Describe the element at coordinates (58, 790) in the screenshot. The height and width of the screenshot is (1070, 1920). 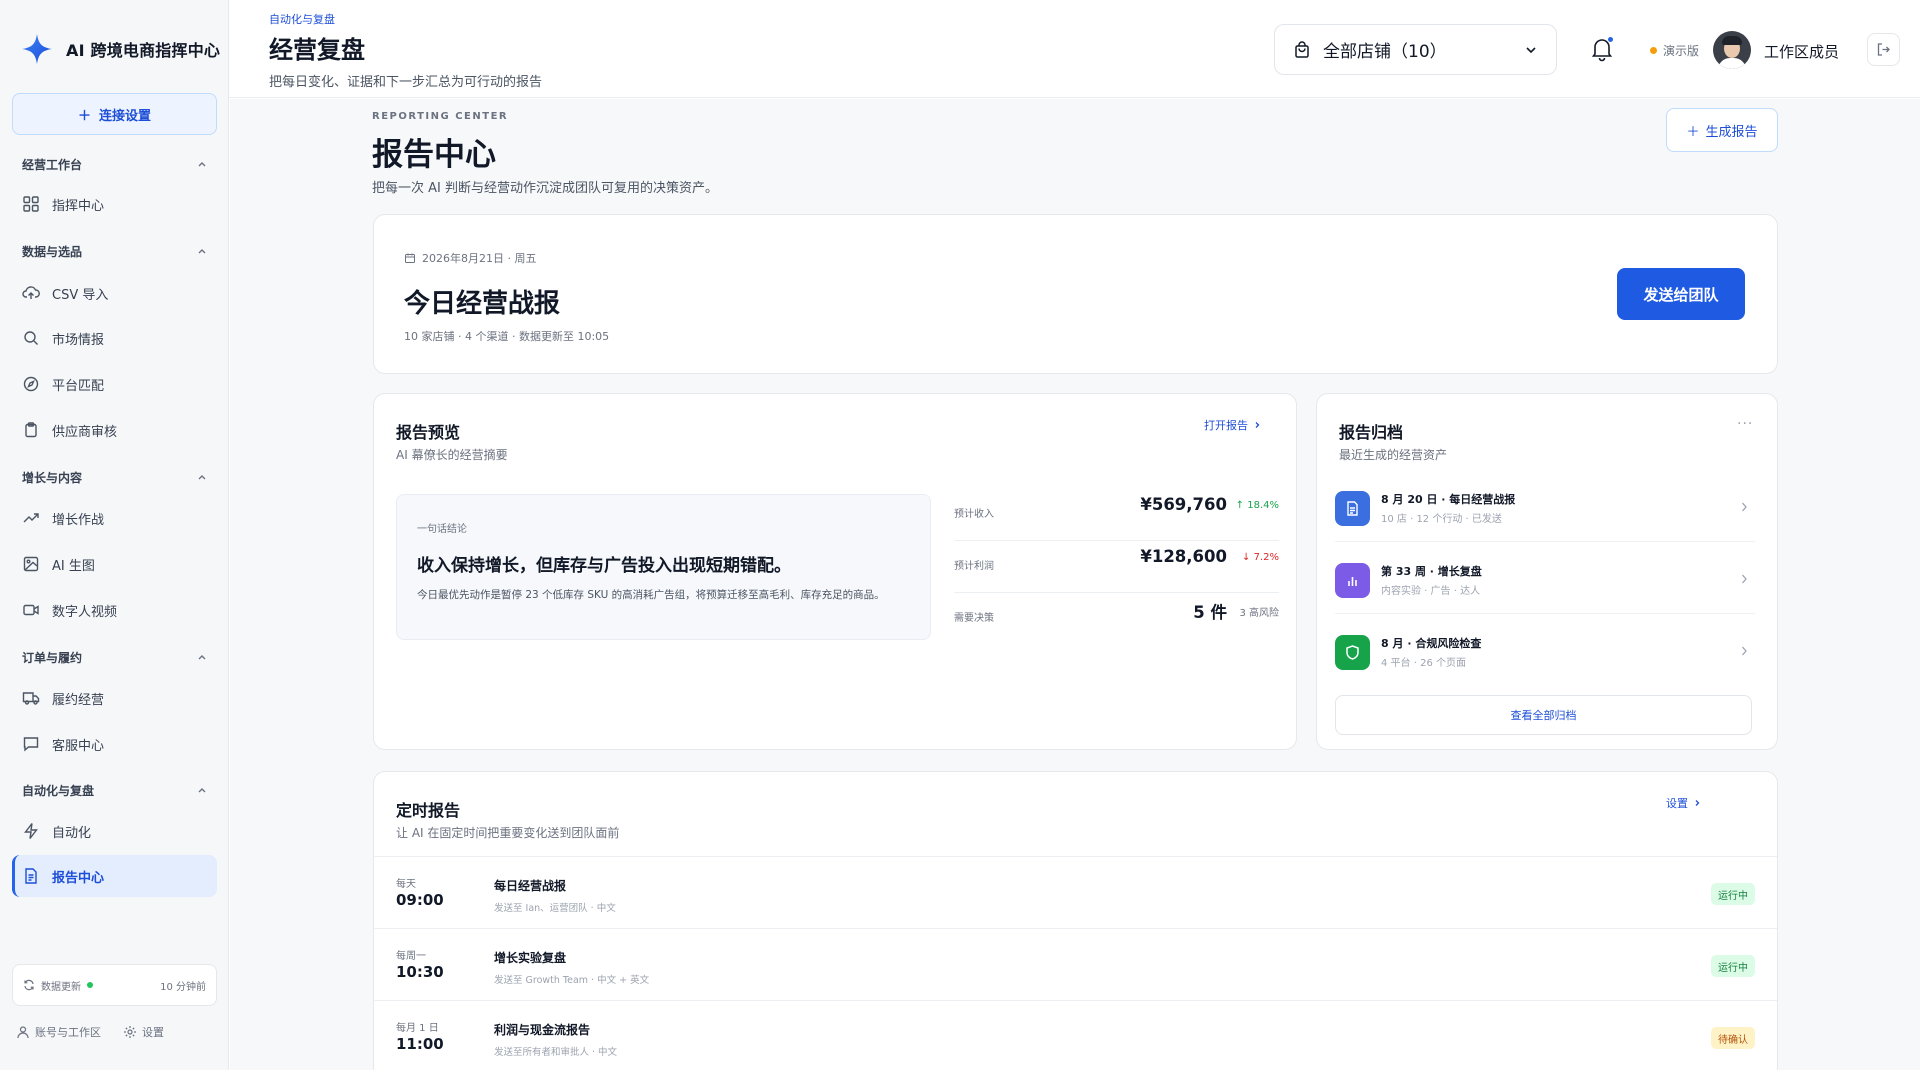
I see `nav-group-label: 自动化与复盘` at that location.